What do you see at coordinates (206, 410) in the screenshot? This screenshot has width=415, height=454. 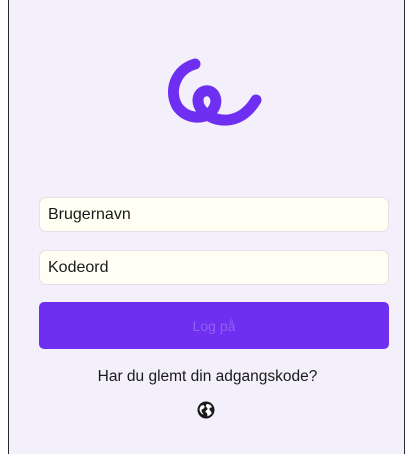 I see `globe-icon` at bounding box center [206, 410].